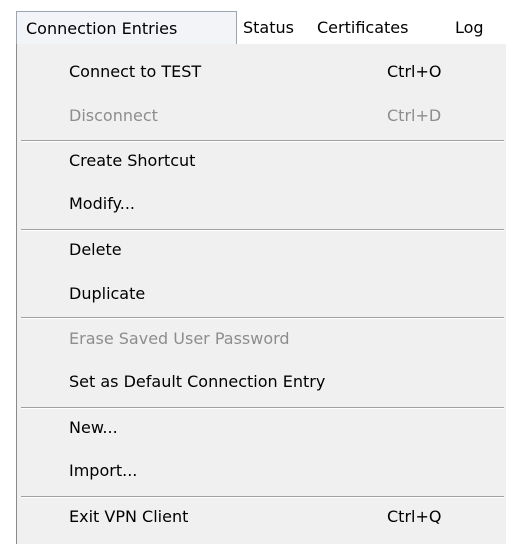 The width and height of the screenshot is (509, 544). I want to click on menu-item-erase-saved-password: Erase Saved User Password, so click(262, 339).